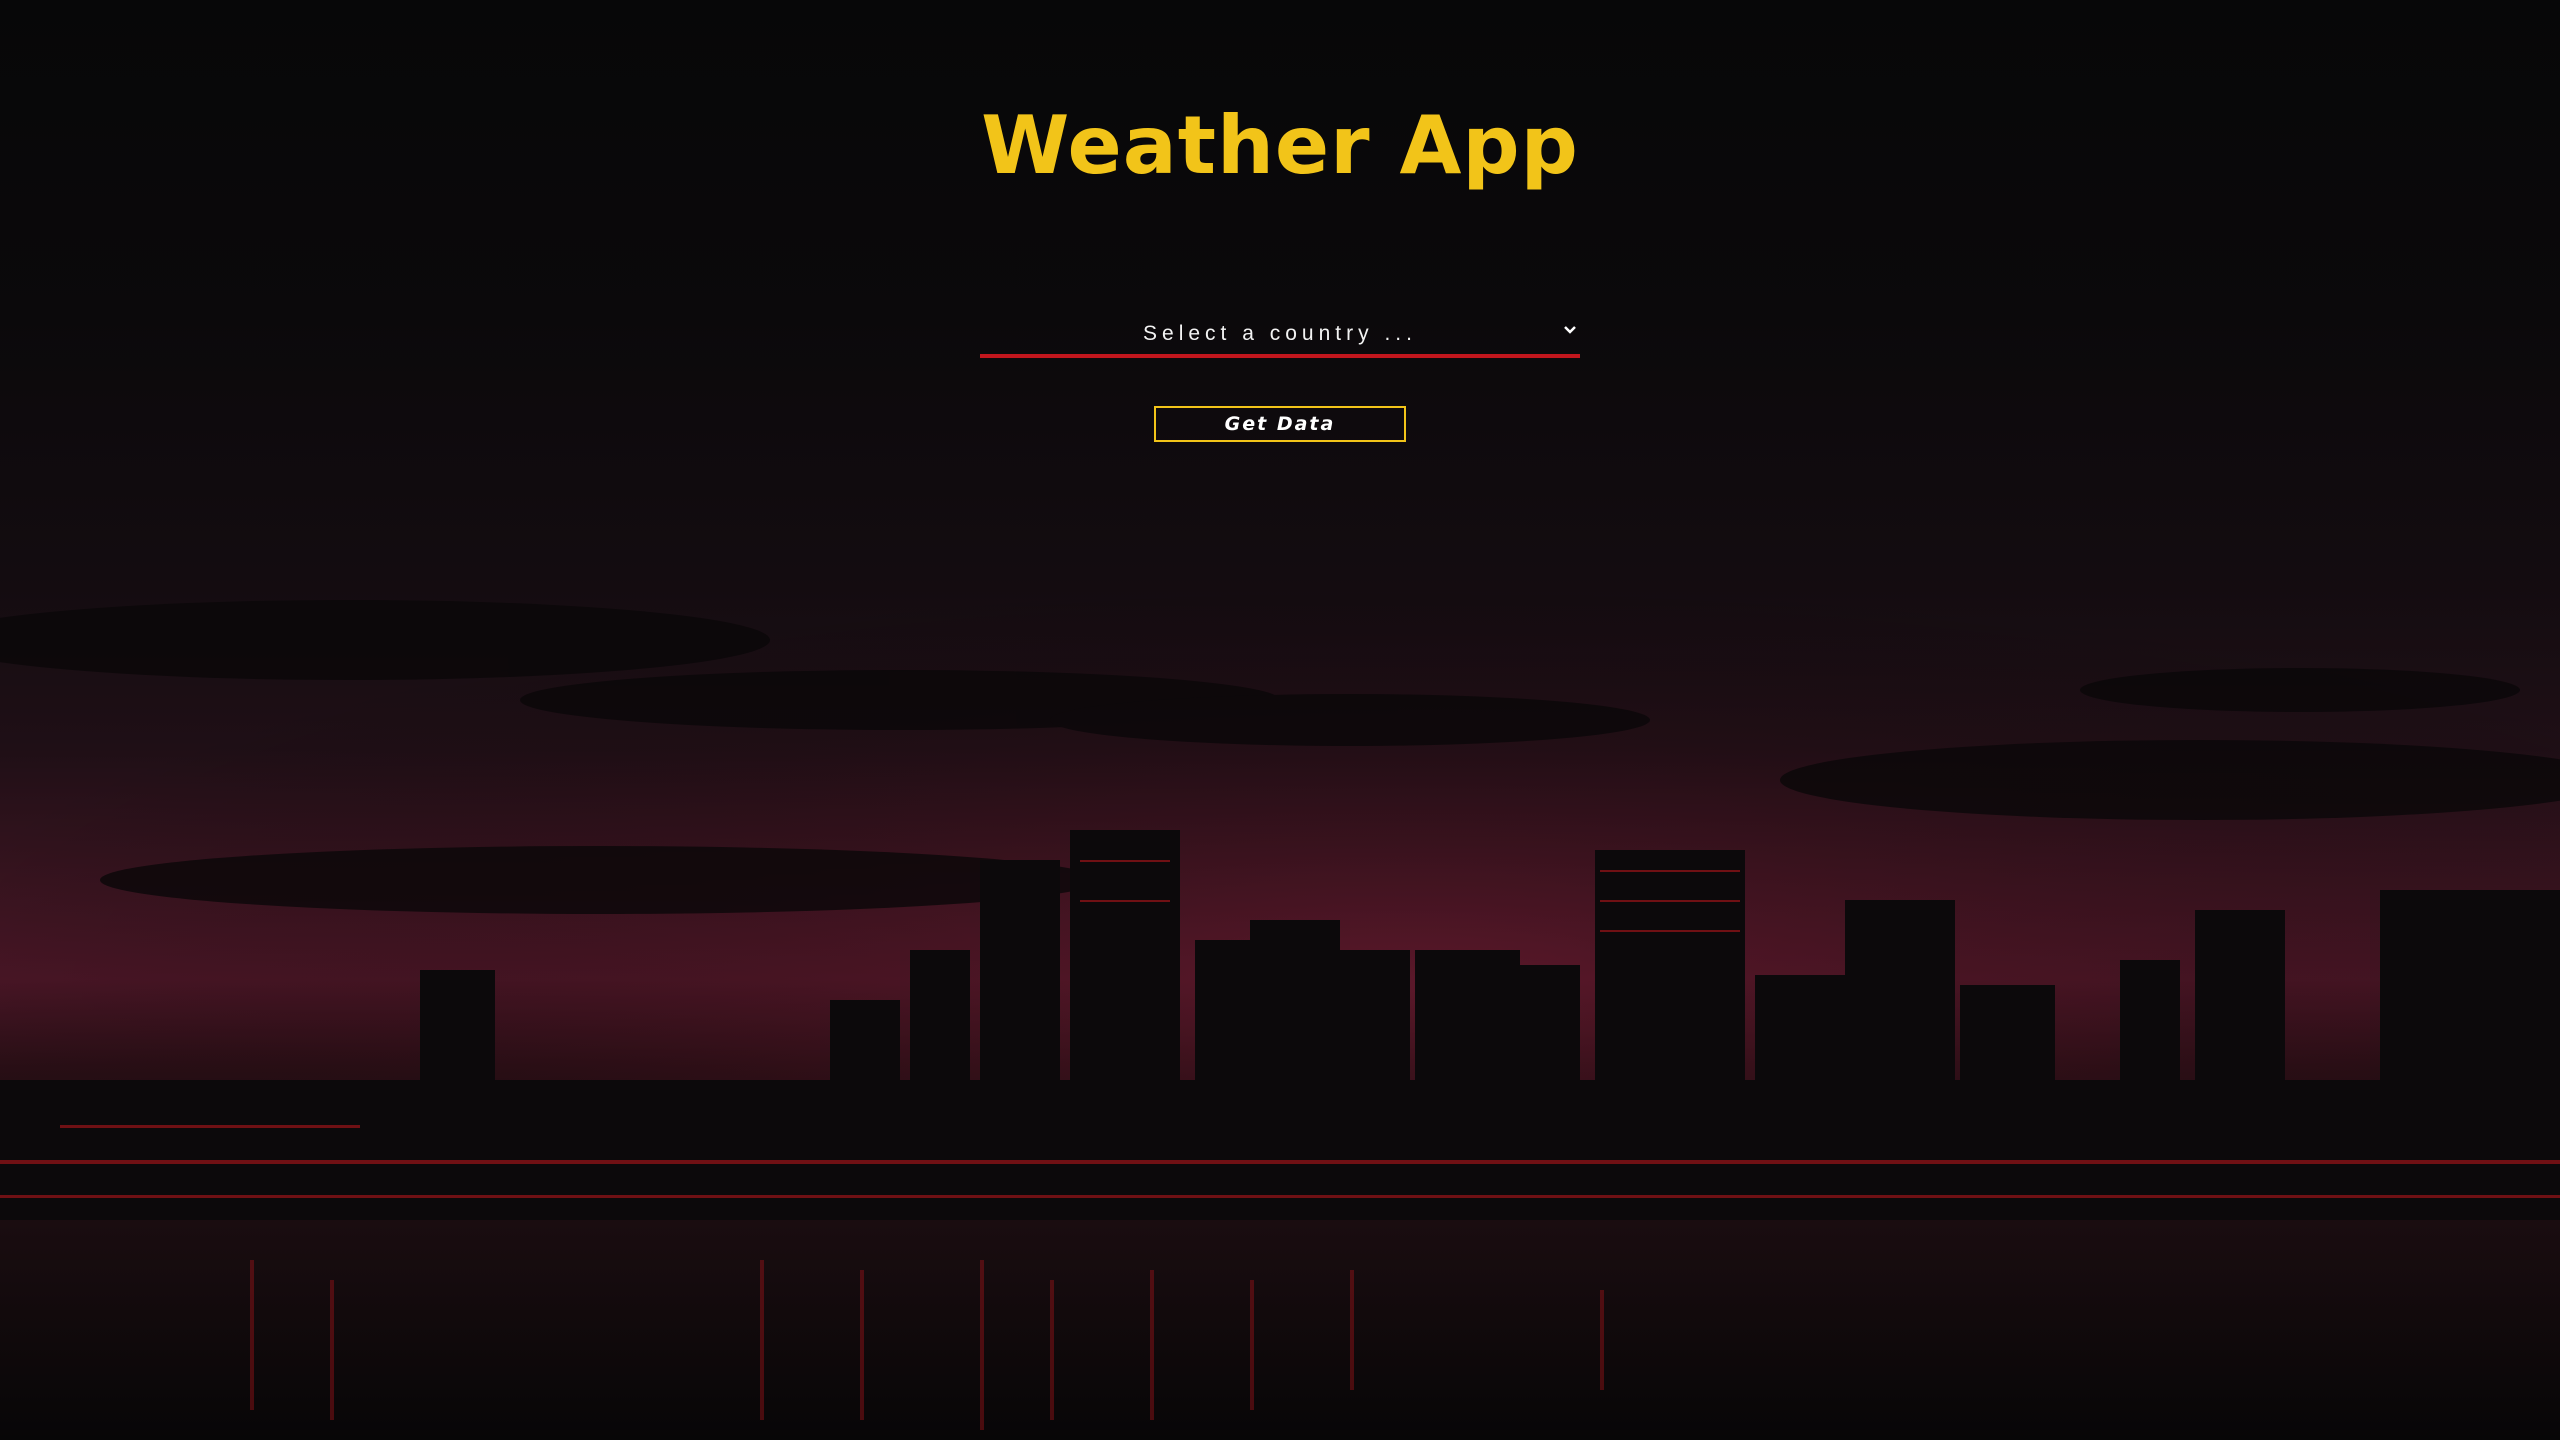  What do you see at coordinates (1280, 145) in the screenshot?
I see `app-title: Weather App` at bounding box center [1280, 145].